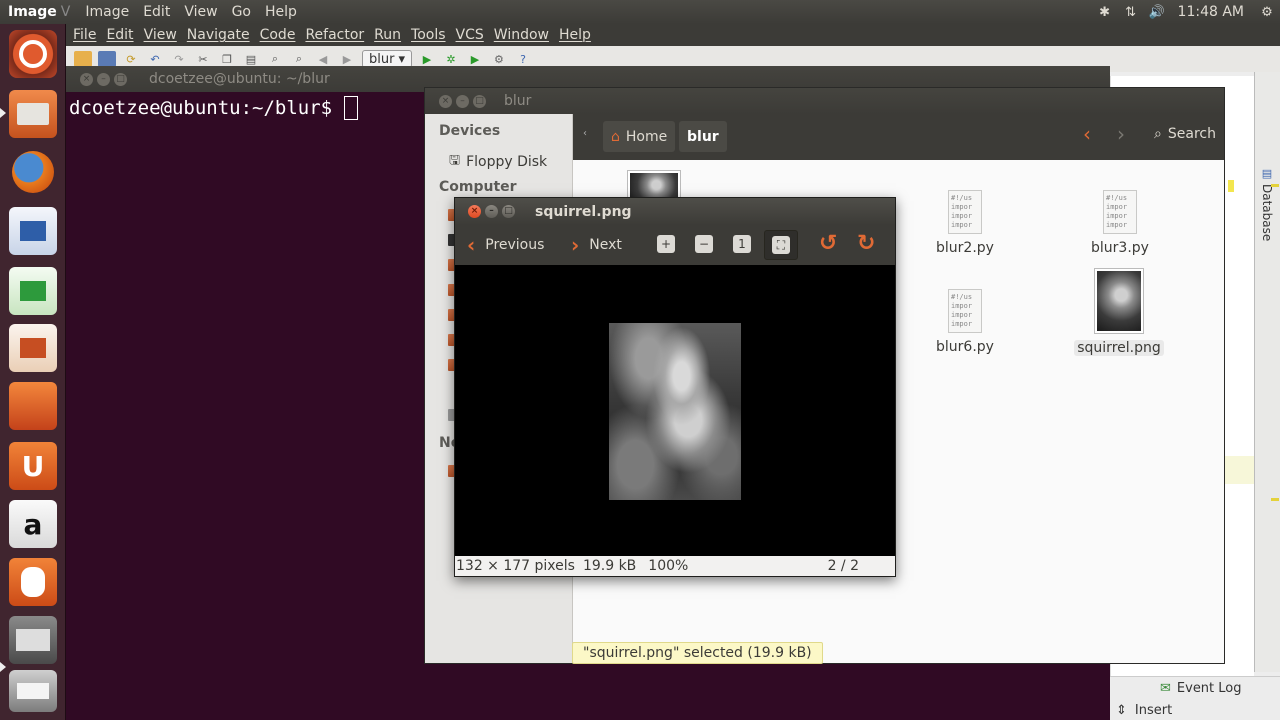  I want to click on active-app-title-overflow: V, so click(65, 12).